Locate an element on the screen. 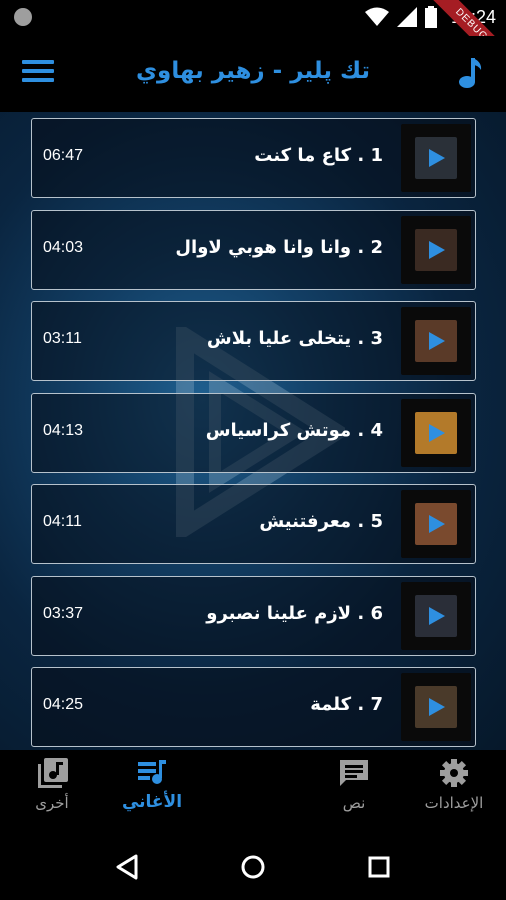 The width and height of the screenshot is (506, 900). song-item: 3 . يتخلى عليا بلاش 03:11 is located at coordinates (253, 341).